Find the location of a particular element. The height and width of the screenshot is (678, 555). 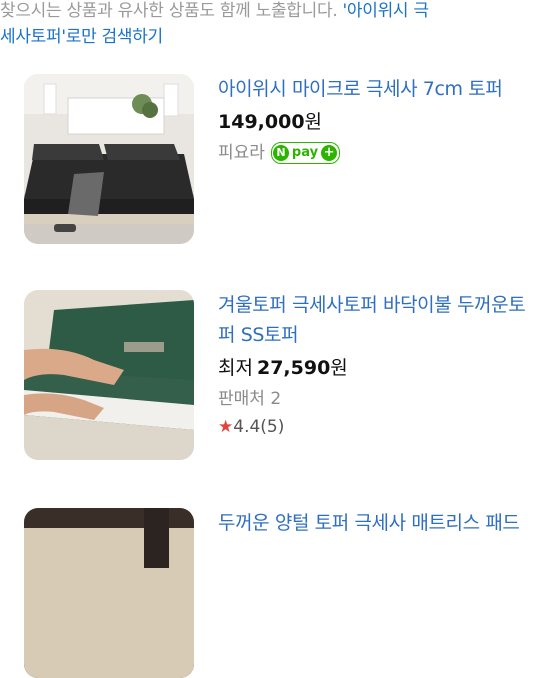

fleece-topper-photo is located at coordinates (109, 593).